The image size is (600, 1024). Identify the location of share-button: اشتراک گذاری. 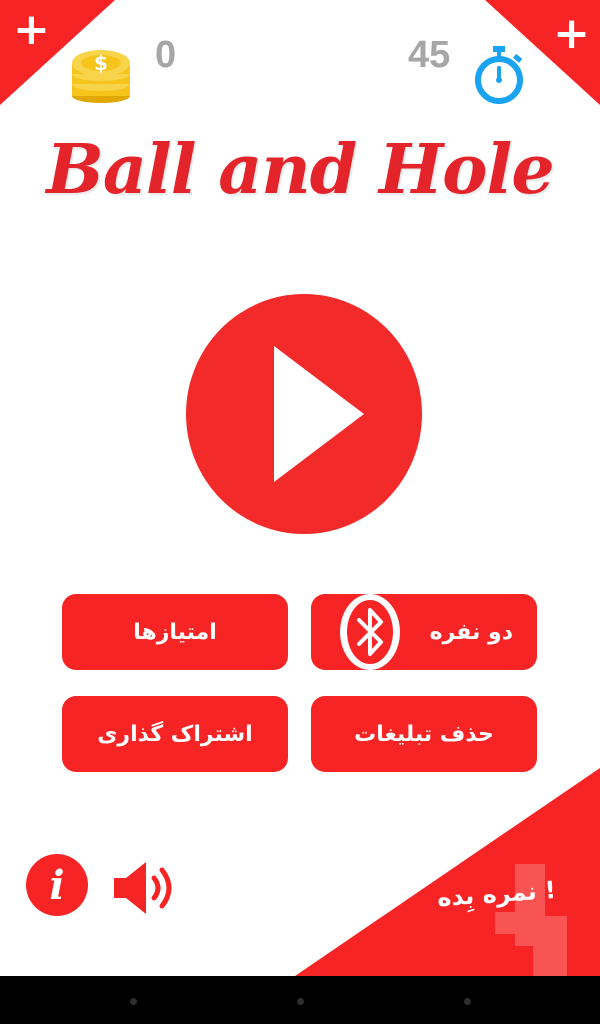
(175, 734).